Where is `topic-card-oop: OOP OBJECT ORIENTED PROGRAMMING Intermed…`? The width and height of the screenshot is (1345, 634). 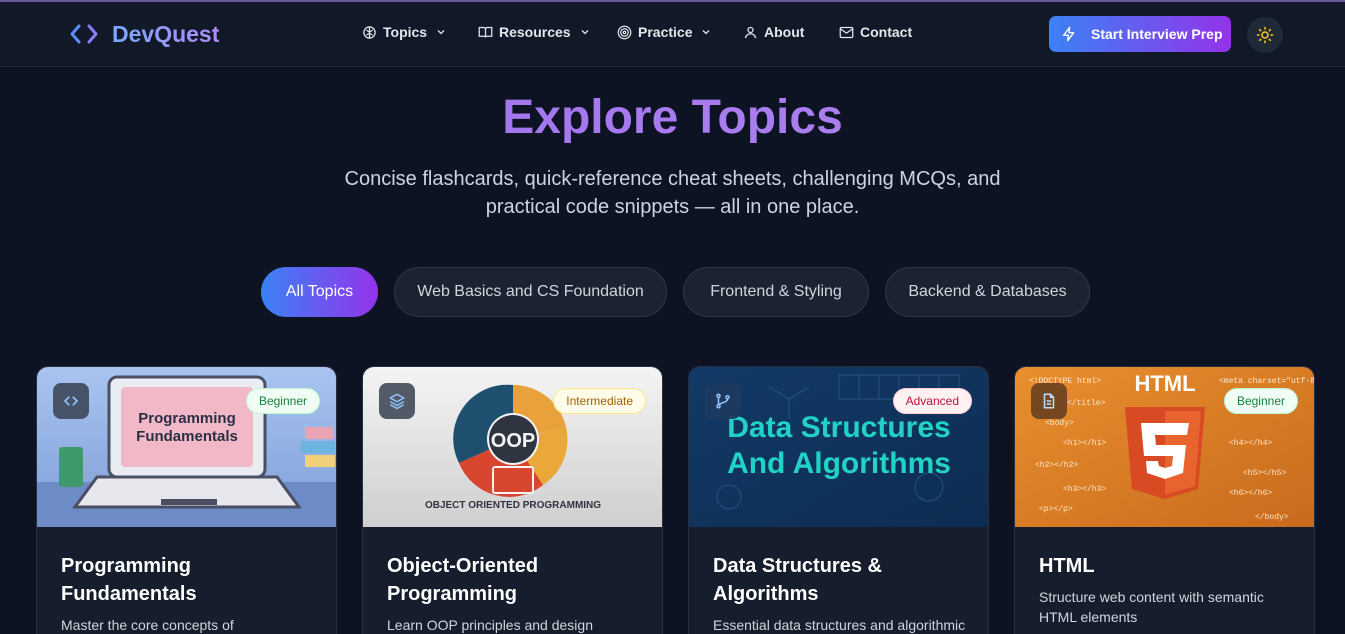
topic-card-oop: OOP OBJECT ORIENTED PROGRAMMING Intermed… is located at coordinates (512, 500).